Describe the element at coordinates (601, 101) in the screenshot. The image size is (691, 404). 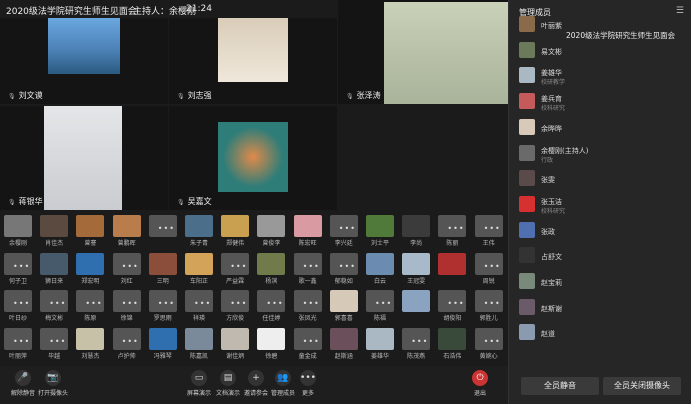
I see `member-item: 姜兵育 校科研究` at that location.